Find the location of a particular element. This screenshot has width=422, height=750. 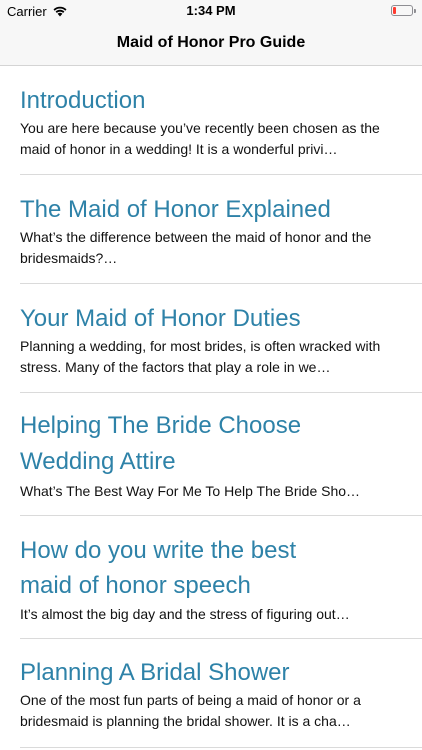

row-separator is located at coordinates (221, 747).